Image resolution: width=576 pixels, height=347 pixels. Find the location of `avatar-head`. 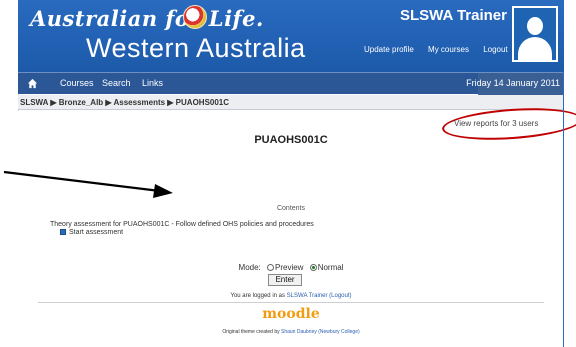

avatar-head is located at coordinates (535, 26).